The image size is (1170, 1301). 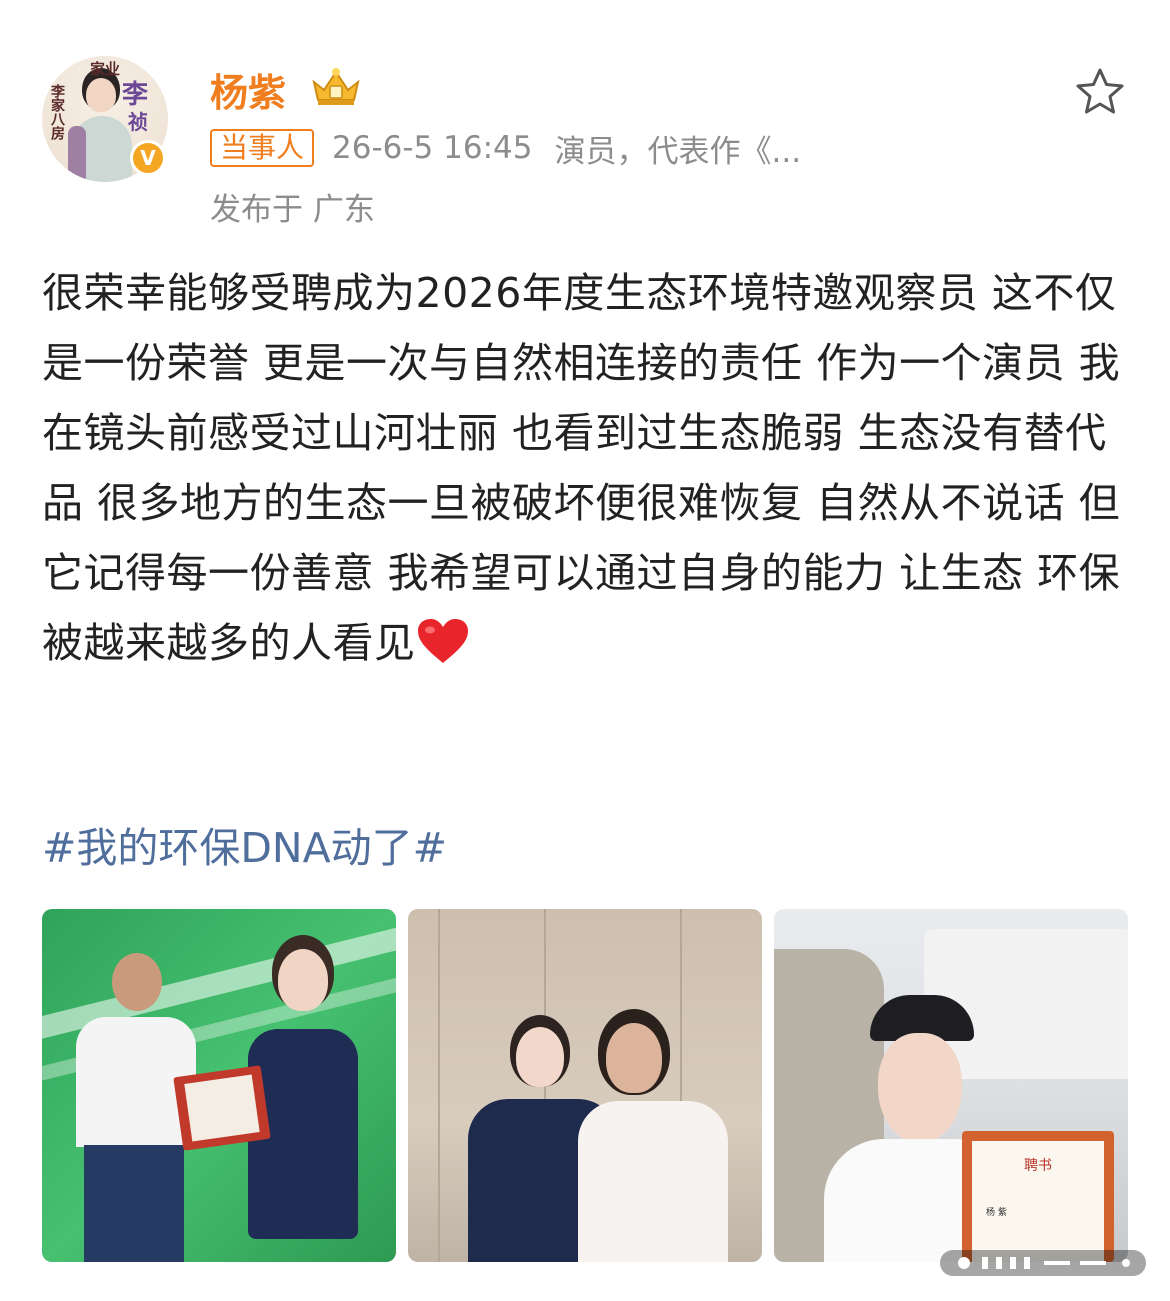 What do you see at coordinates (134, 1203) in the screenshot?
I see `person-trousers` at bounding box center [134, 1203].